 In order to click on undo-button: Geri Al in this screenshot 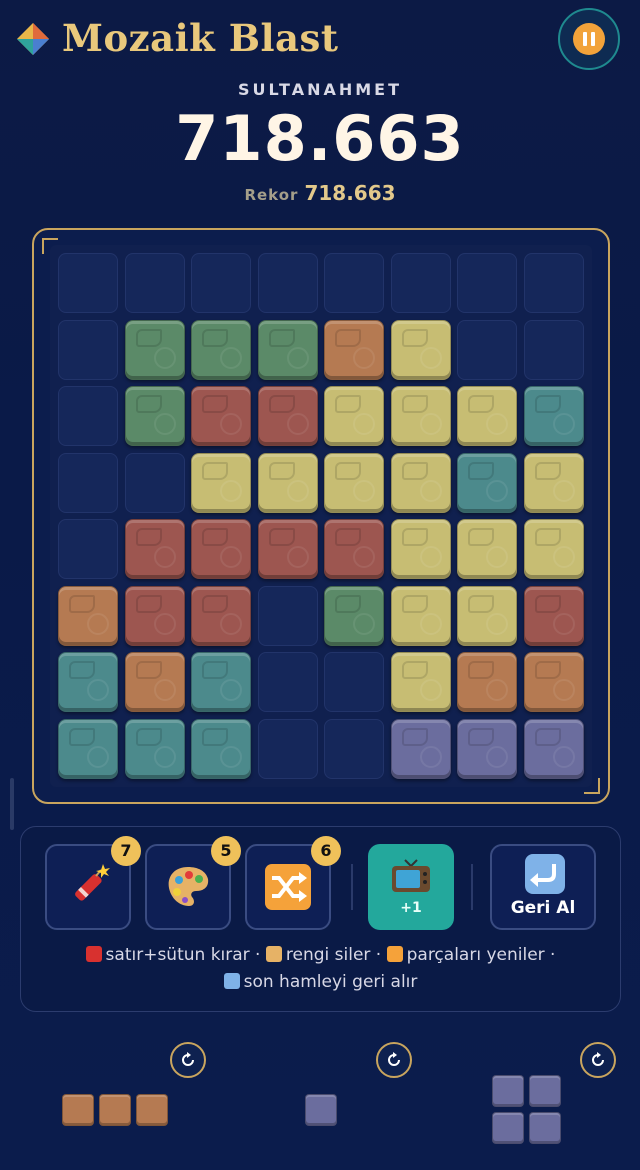, I will do `click(543, 887)`.